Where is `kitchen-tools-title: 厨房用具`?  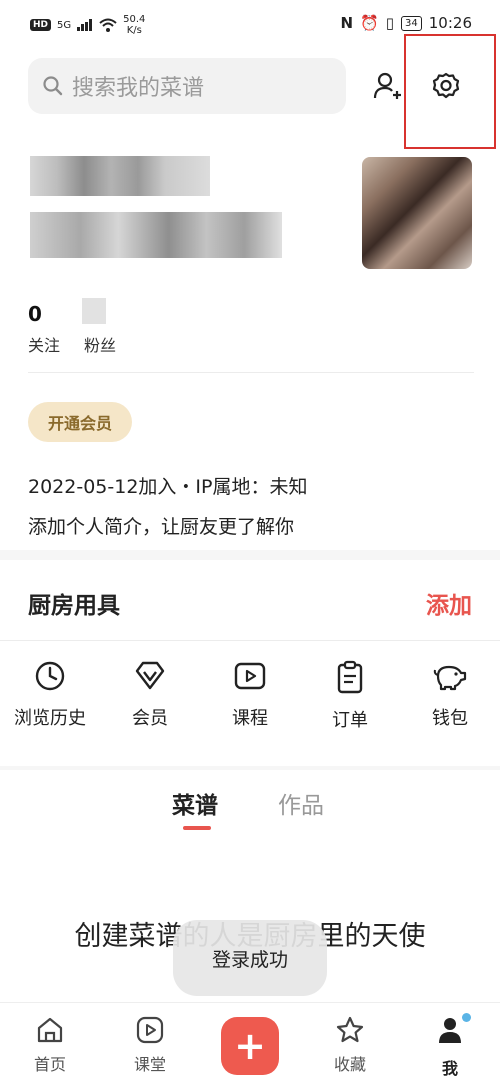 kitchen-tools-title: 厨房用具 is located at coordinates (74, 606).